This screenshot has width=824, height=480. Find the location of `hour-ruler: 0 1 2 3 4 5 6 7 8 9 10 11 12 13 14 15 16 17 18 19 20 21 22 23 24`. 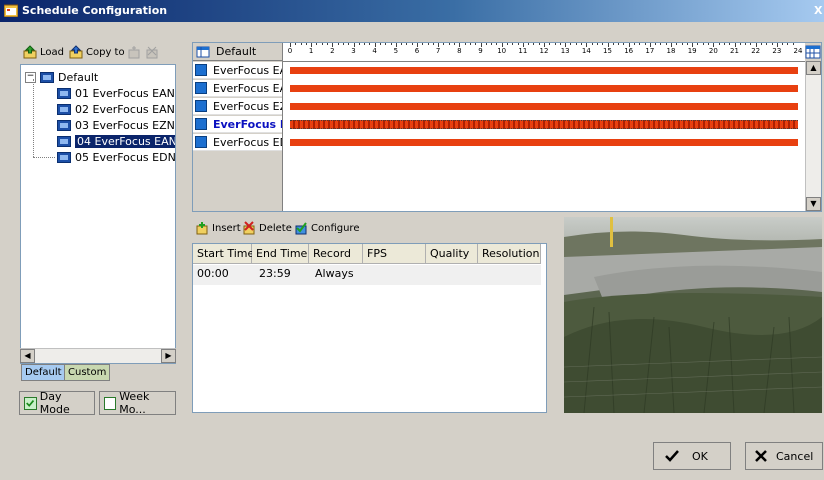

hour-ruler: 0 1 2 3 4 5 6 7 8 9 10 11 12 13 14 15 16 17 18 19 20 21 22 23 24 is located at coordinates (544, 52).